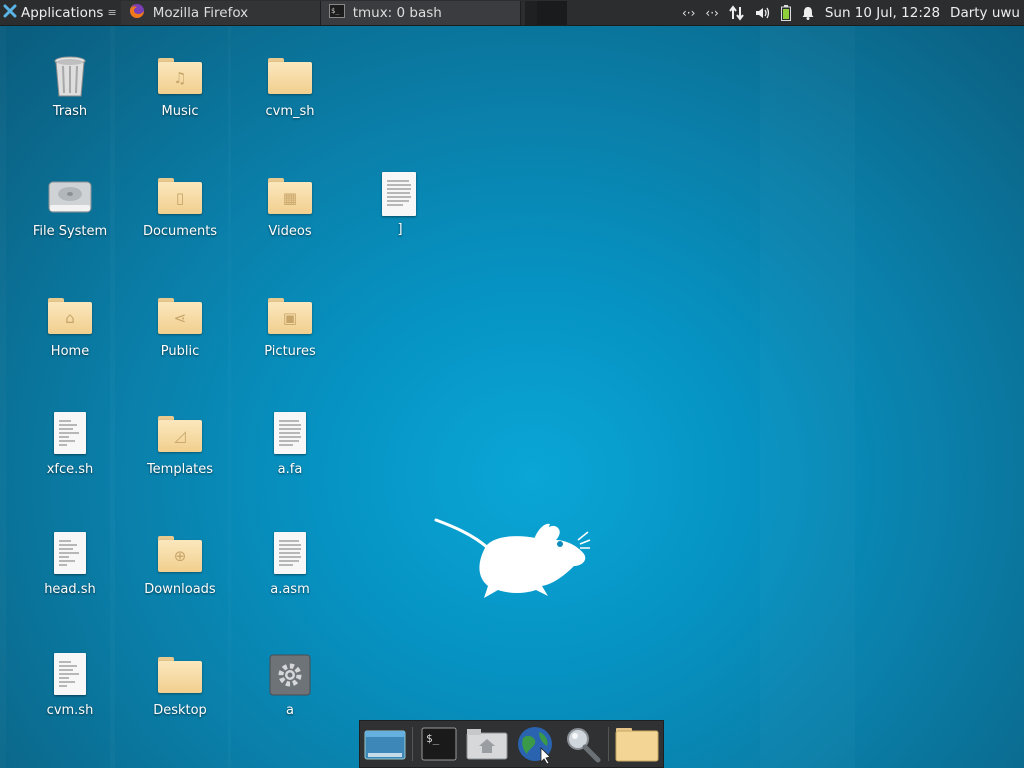 Image resolution: width=1024 pixels, height=768 pixels. I want to click on desktop-icon-music: ♫ Music, so click(180, 85).